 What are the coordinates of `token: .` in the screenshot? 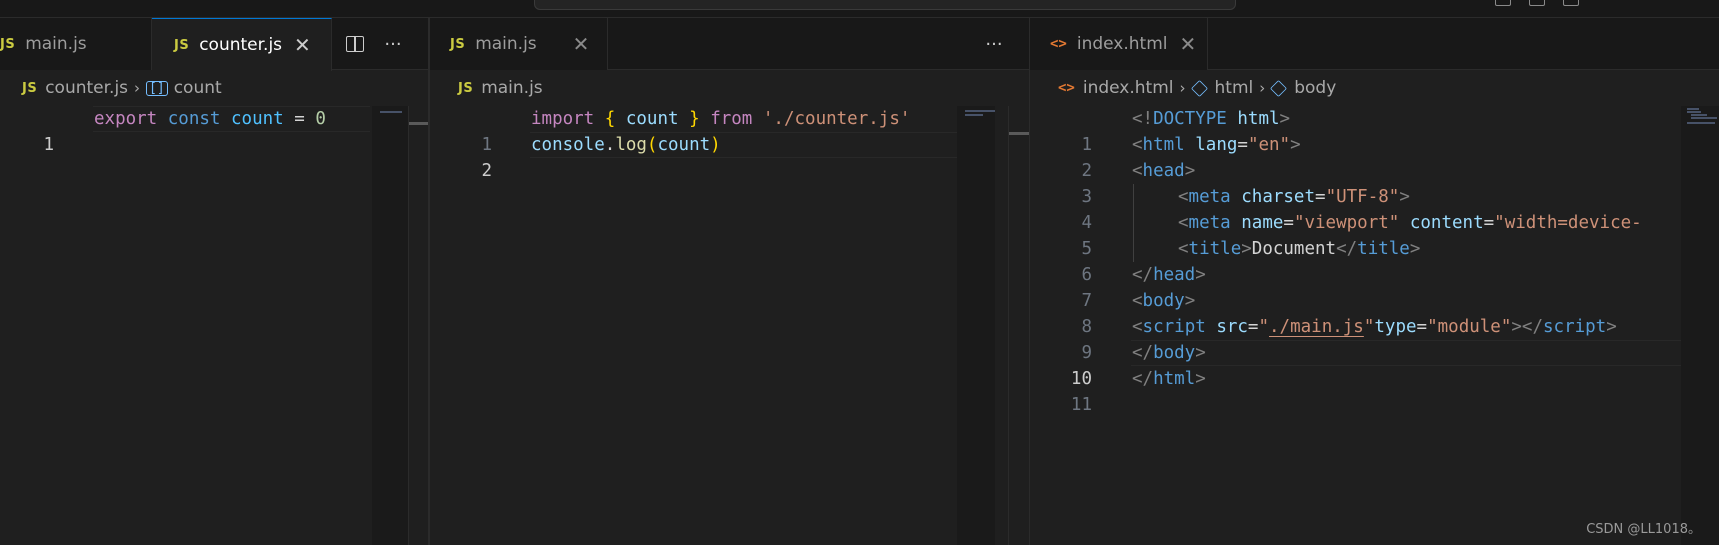 It's located at (610, 145).